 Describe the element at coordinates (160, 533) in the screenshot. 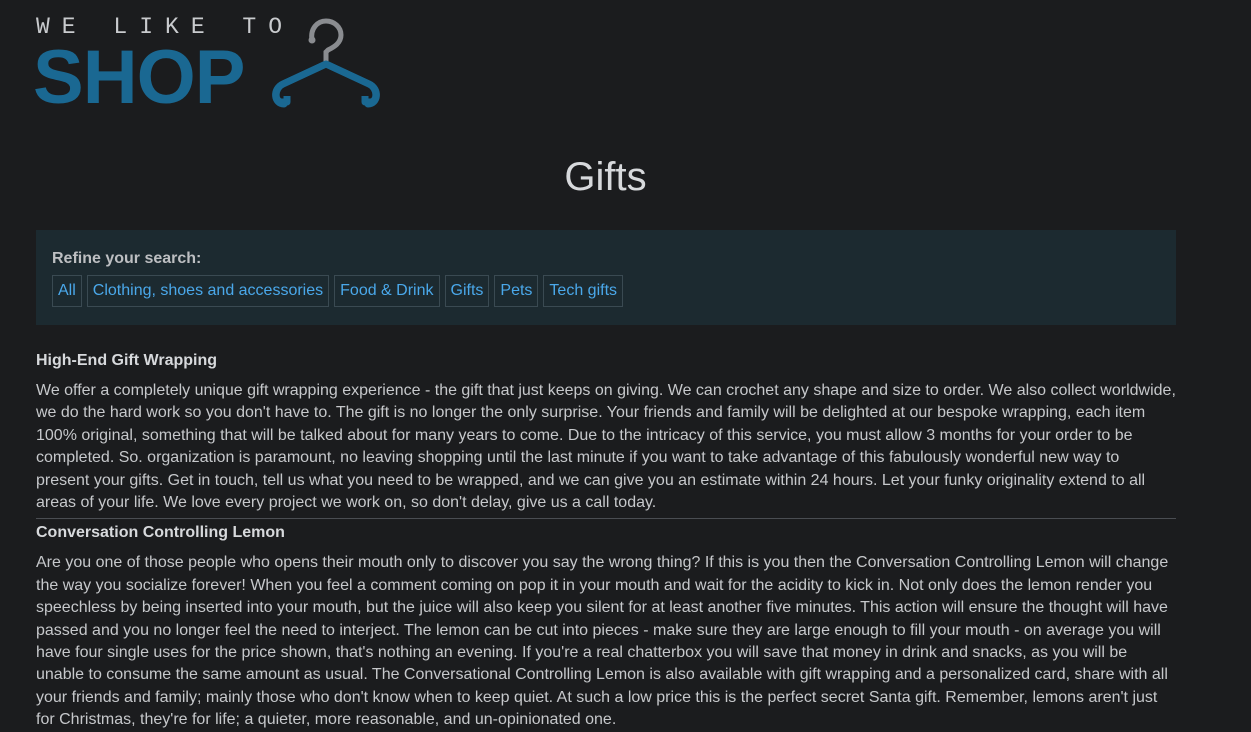

I see `product-title: Conversation Controlling Lemon` at that location.